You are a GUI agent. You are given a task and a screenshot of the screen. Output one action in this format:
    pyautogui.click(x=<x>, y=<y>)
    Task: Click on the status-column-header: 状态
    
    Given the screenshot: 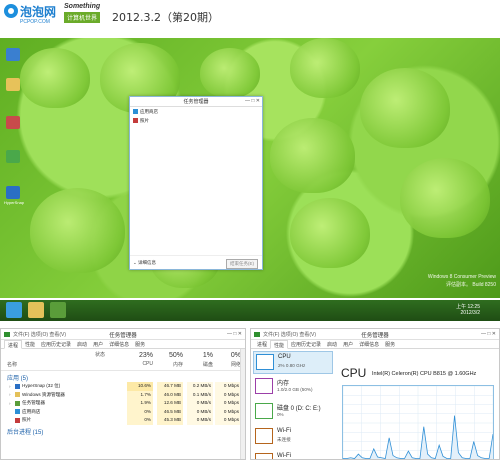 What is the action you would take?
    pyautogui.click(x=100, y=354)
    